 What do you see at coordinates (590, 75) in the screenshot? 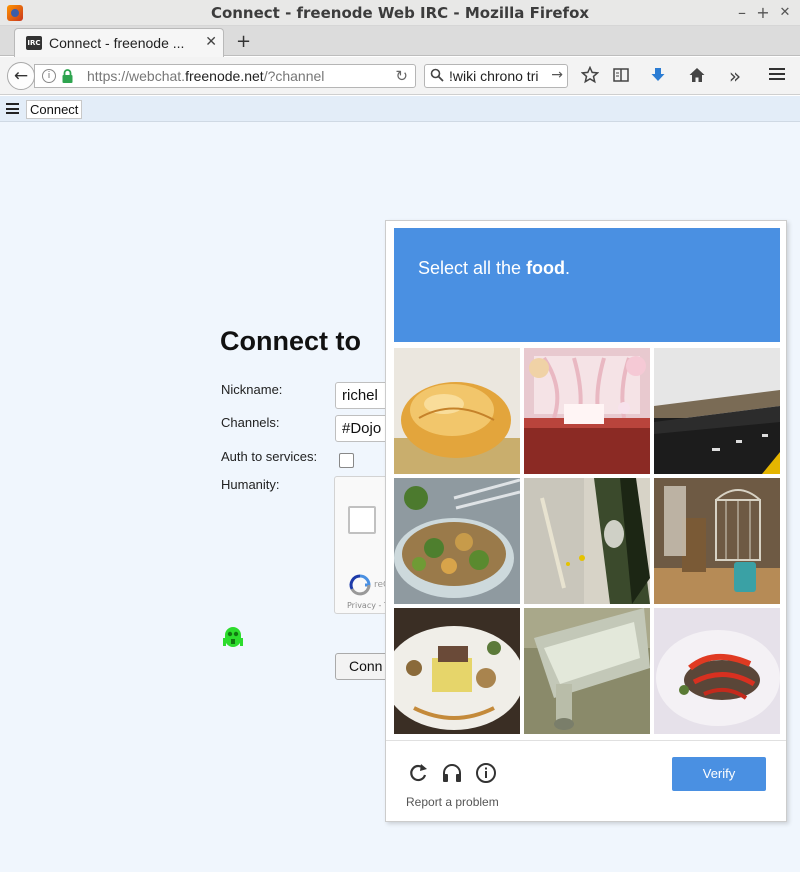
I see `star-icon` at bounding box center [590, 75].